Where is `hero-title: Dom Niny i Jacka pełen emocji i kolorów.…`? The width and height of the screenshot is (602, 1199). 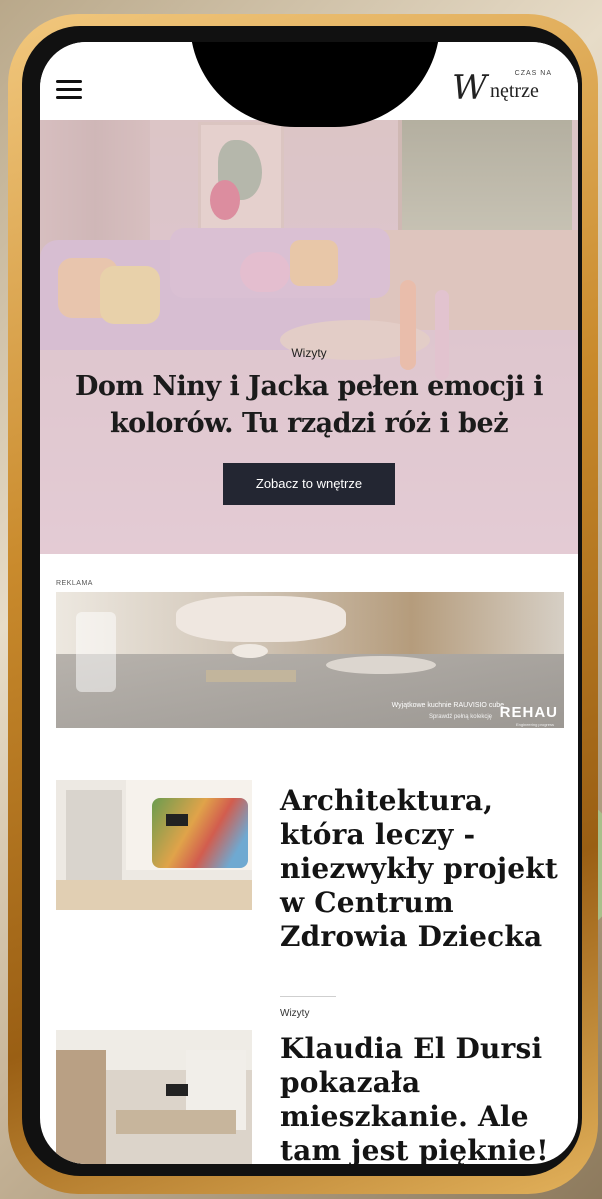
hero-title: Dom Niny i Jacka pełen emocji i kolorów.… is located at coordinates (309, 405).